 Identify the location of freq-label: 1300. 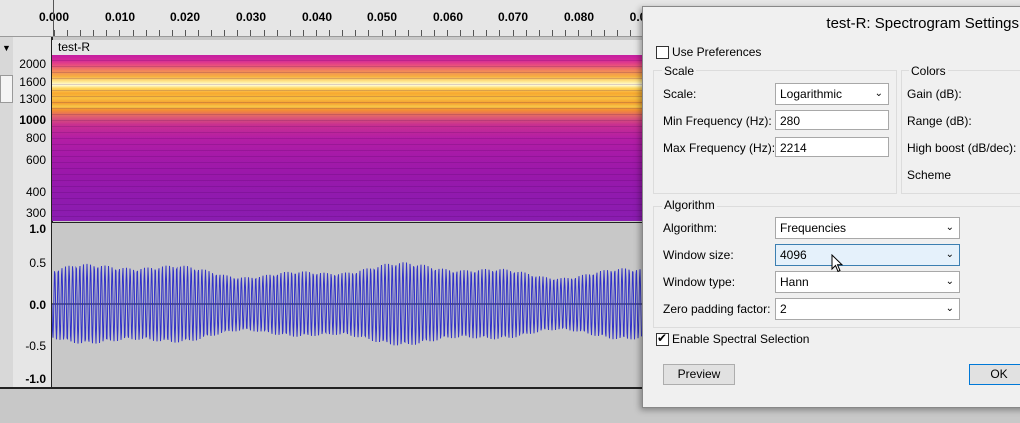
(32, 99).